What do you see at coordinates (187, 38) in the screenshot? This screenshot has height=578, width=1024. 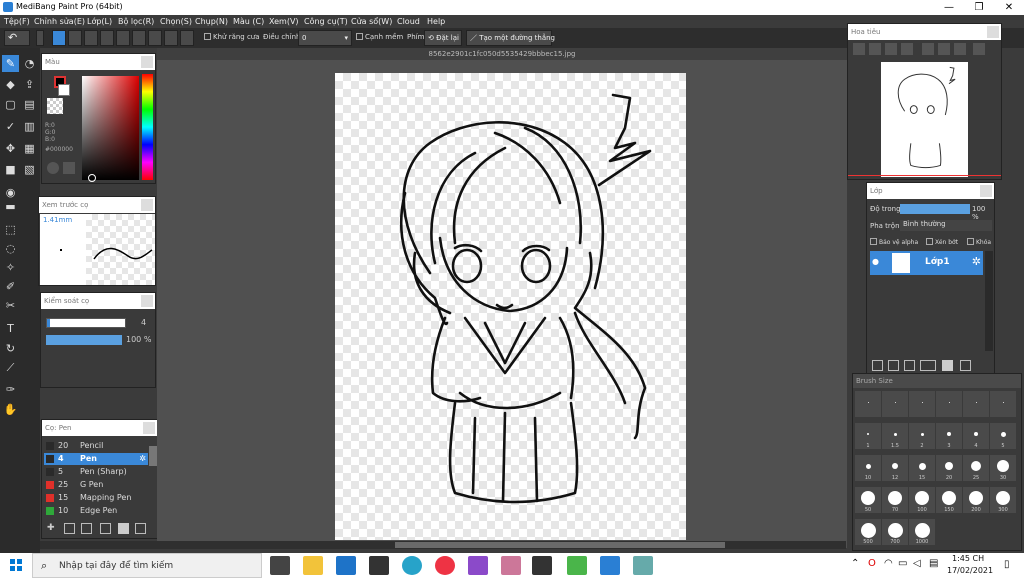 I see `symmetry-icon` at bounding box center [187, 38].